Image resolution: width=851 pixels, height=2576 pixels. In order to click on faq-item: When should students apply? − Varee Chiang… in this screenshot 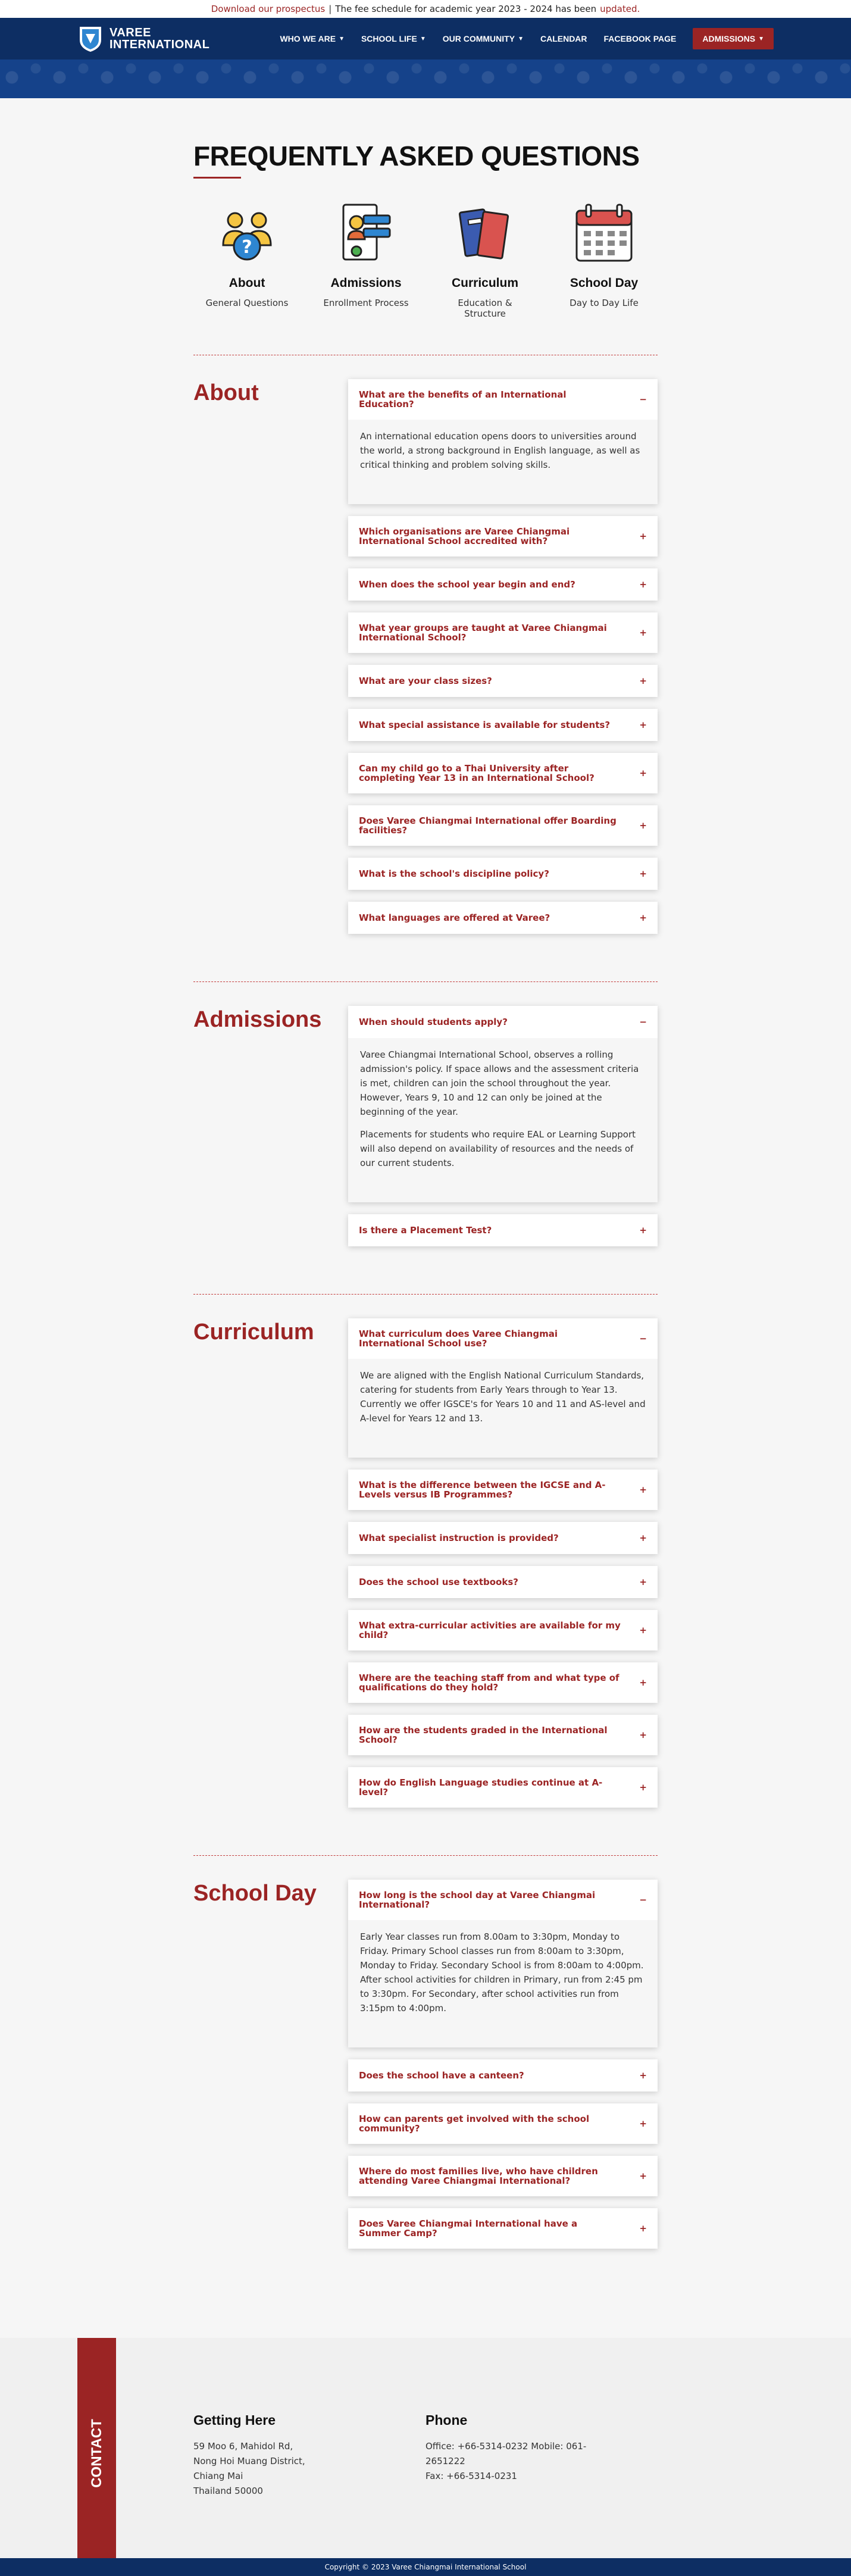, I will do `click(503, 1104)`.